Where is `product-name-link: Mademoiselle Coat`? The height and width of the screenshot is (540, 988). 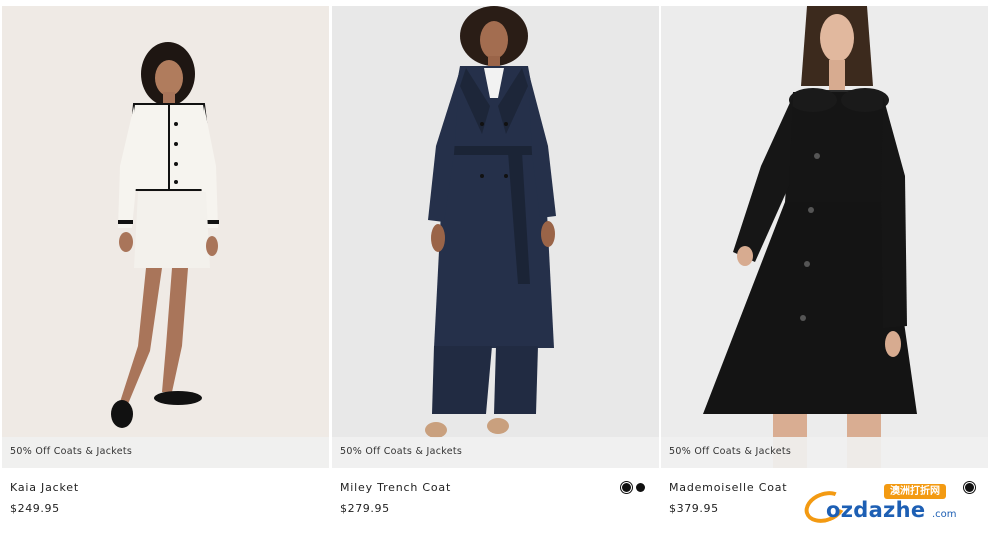
product-name-link: Mademoiselle Coat is located at coordinates (728, 487).